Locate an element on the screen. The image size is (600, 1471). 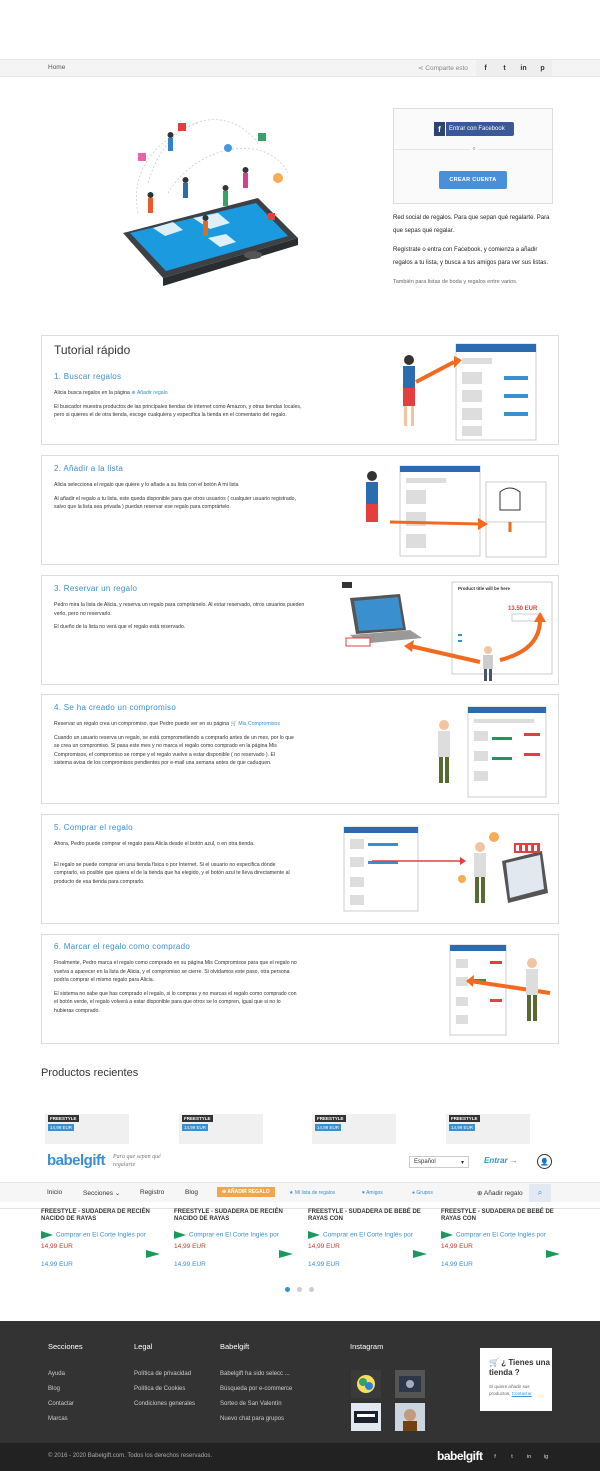
footer-link: Búsqueda por e-commerce is located at coordinates (256, 1389).